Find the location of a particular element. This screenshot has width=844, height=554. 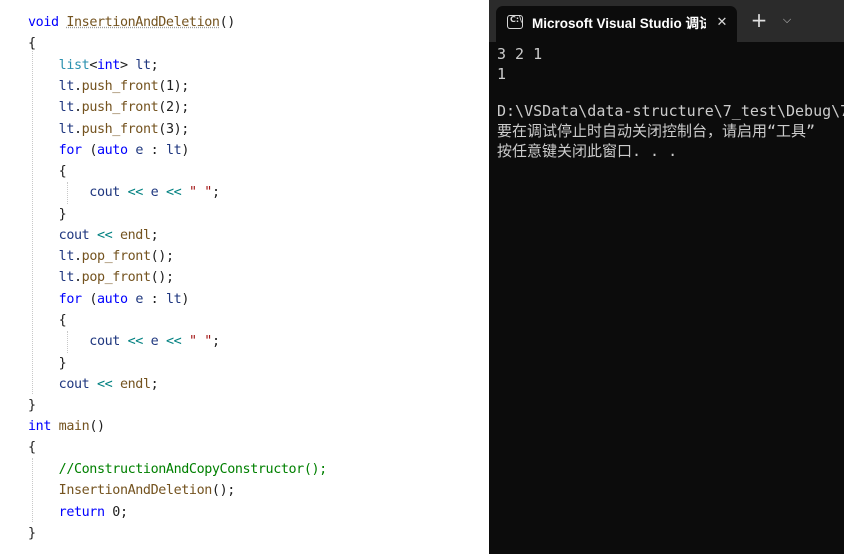

code-token: 1 is located at coordinates (169, 86).